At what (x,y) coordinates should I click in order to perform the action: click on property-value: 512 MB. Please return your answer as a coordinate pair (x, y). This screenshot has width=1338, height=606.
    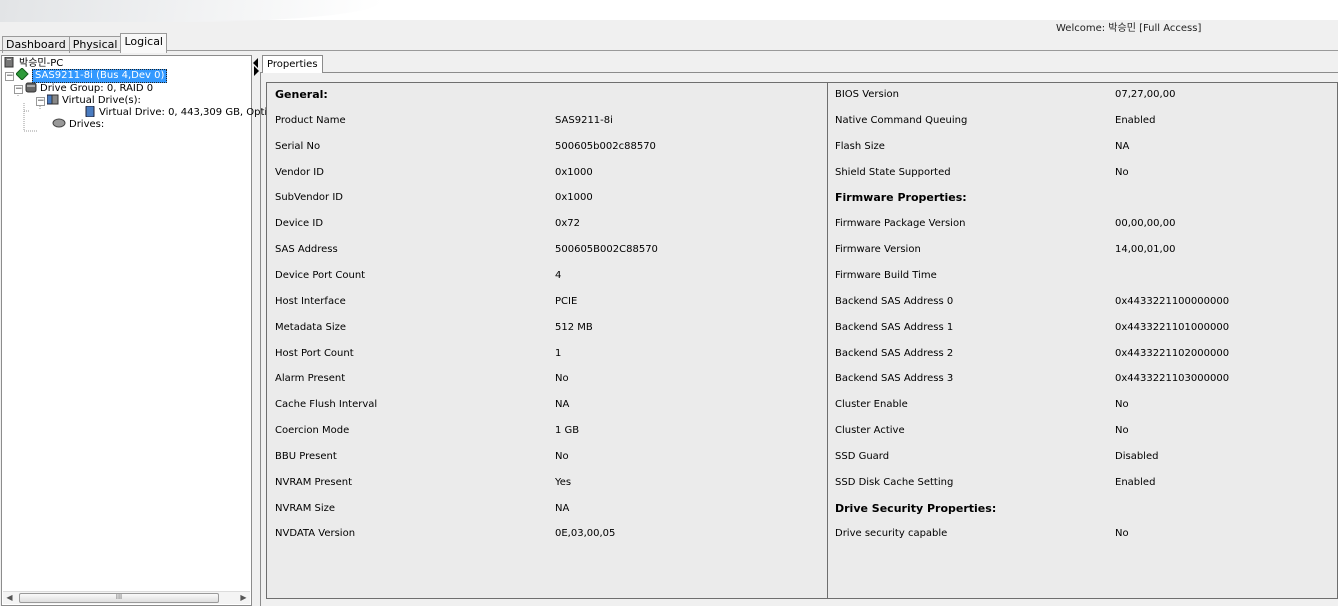
    Looking at the image, I should click on (574, 327).